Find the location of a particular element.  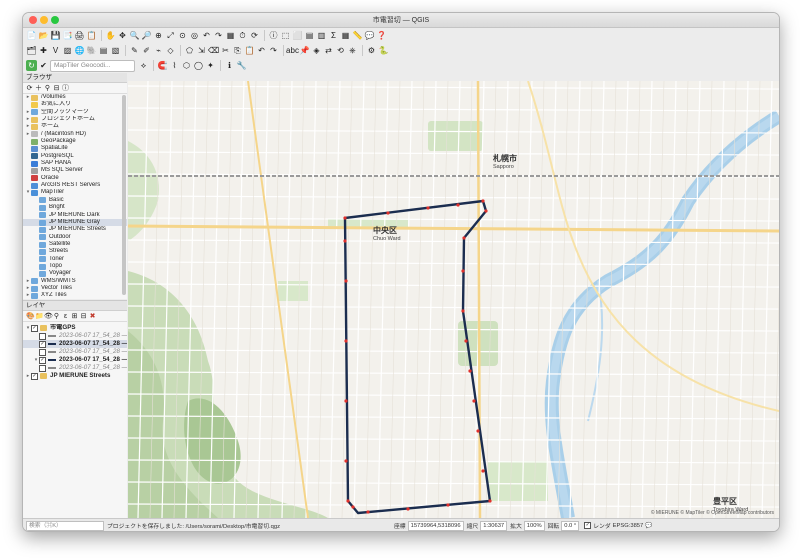

rotation-field: 0.0 ° is located at coordinates (570, 525).